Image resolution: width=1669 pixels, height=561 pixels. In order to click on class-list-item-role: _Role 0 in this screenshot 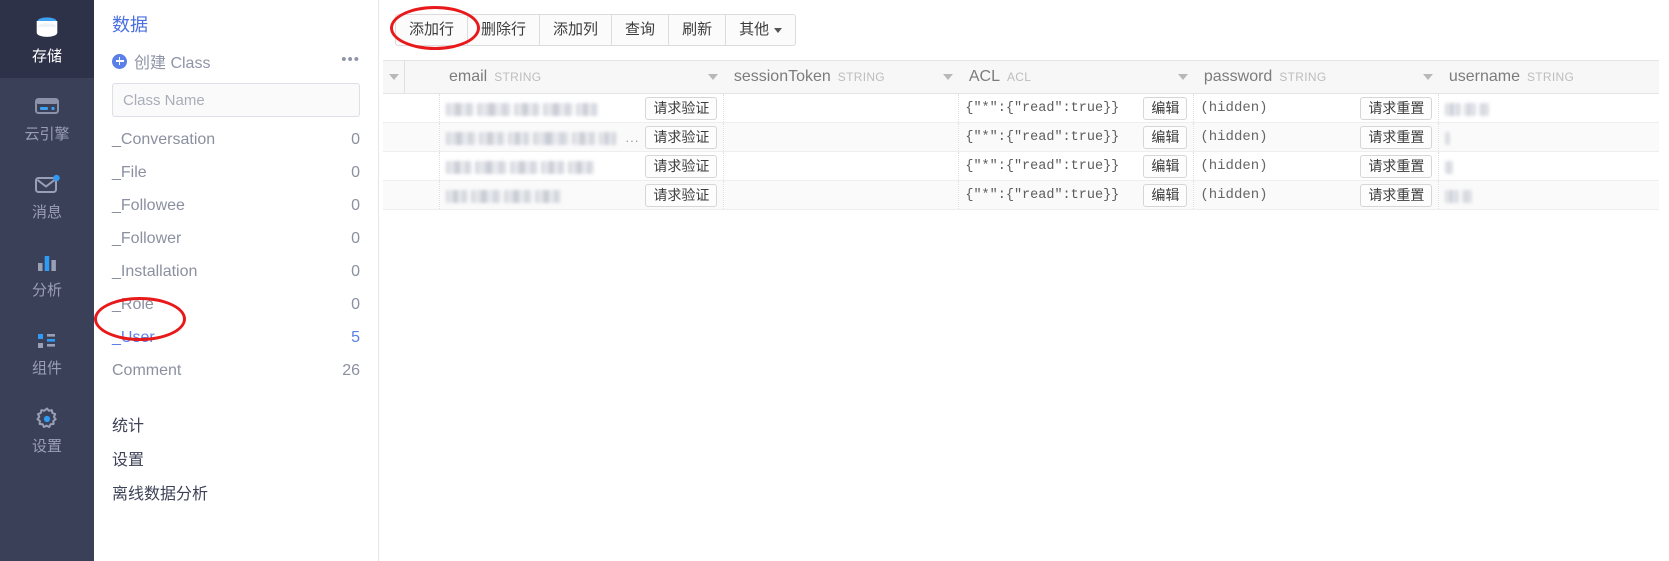, I will do `click(236, 304)`.